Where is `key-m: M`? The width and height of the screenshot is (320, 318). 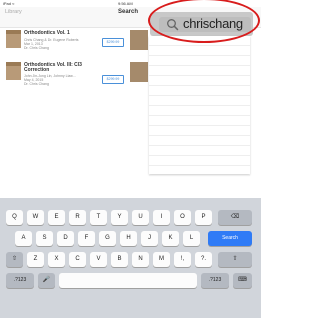 key-m: M is located at coordinates (161, 259).